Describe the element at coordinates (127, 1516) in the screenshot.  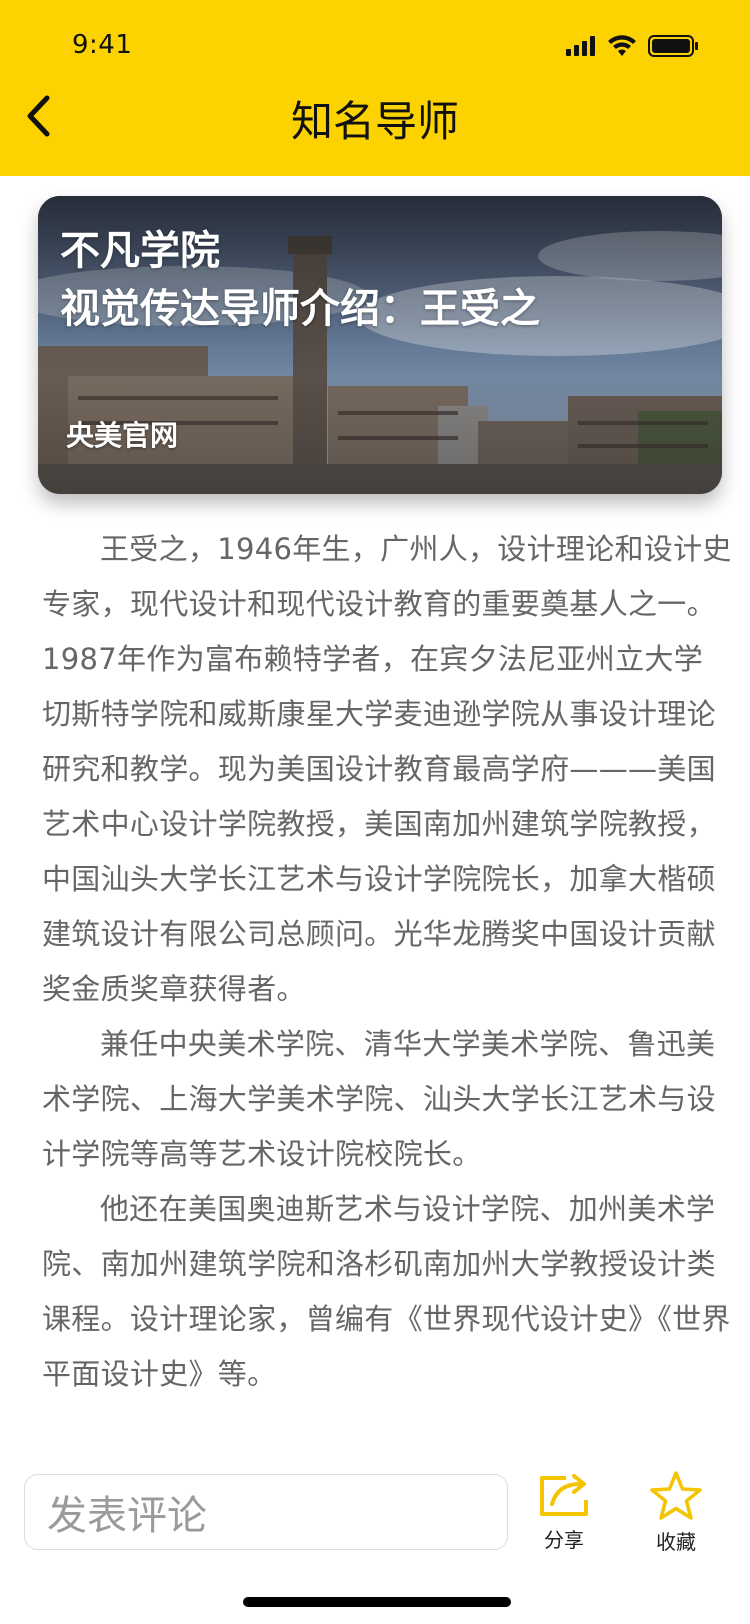
I see `comment-placeholder: 发表评论` at that location.